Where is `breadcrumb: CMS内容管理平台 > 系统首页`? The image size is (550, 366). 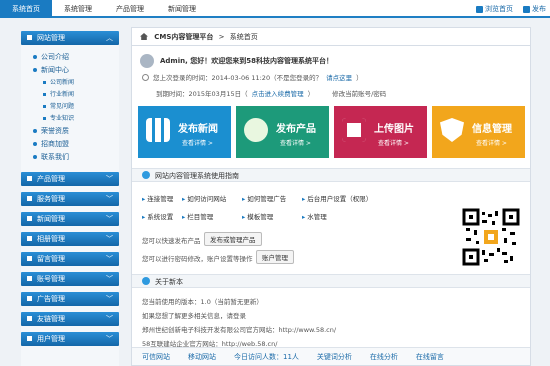
breadcrumb: CMS内容管理平台 > 系统首页 is located at coordinates (331, 37).